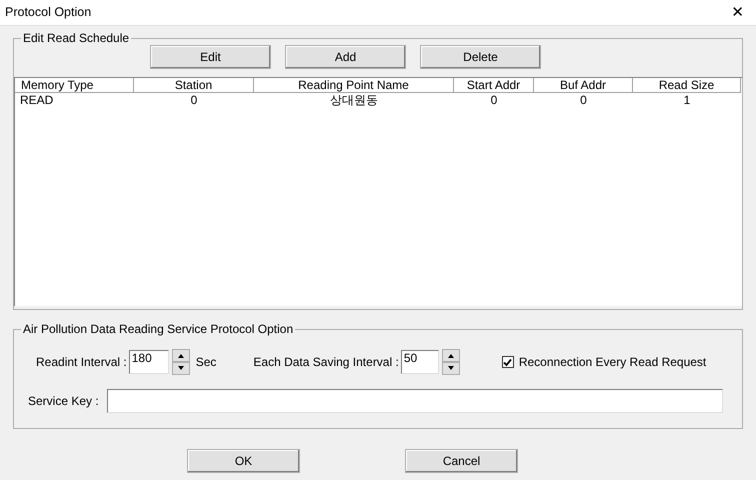  Describe the element at coordinates (326, 362) in the screenshot. I see `field-label: Each Data Saving Interval :` at that location.